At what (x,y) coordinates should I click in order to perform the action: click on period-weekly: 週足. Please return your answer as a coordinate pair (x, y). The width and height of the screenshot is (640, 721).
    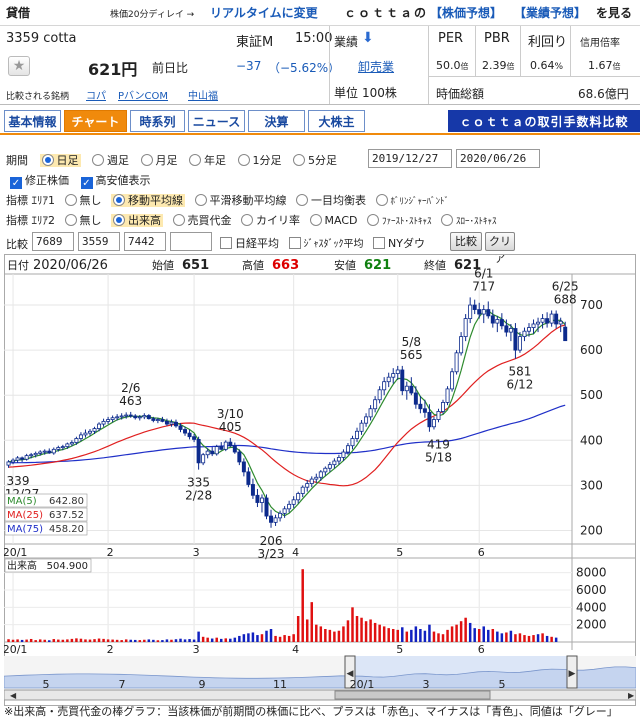
    Looking at the image, I should click on (110, 160).